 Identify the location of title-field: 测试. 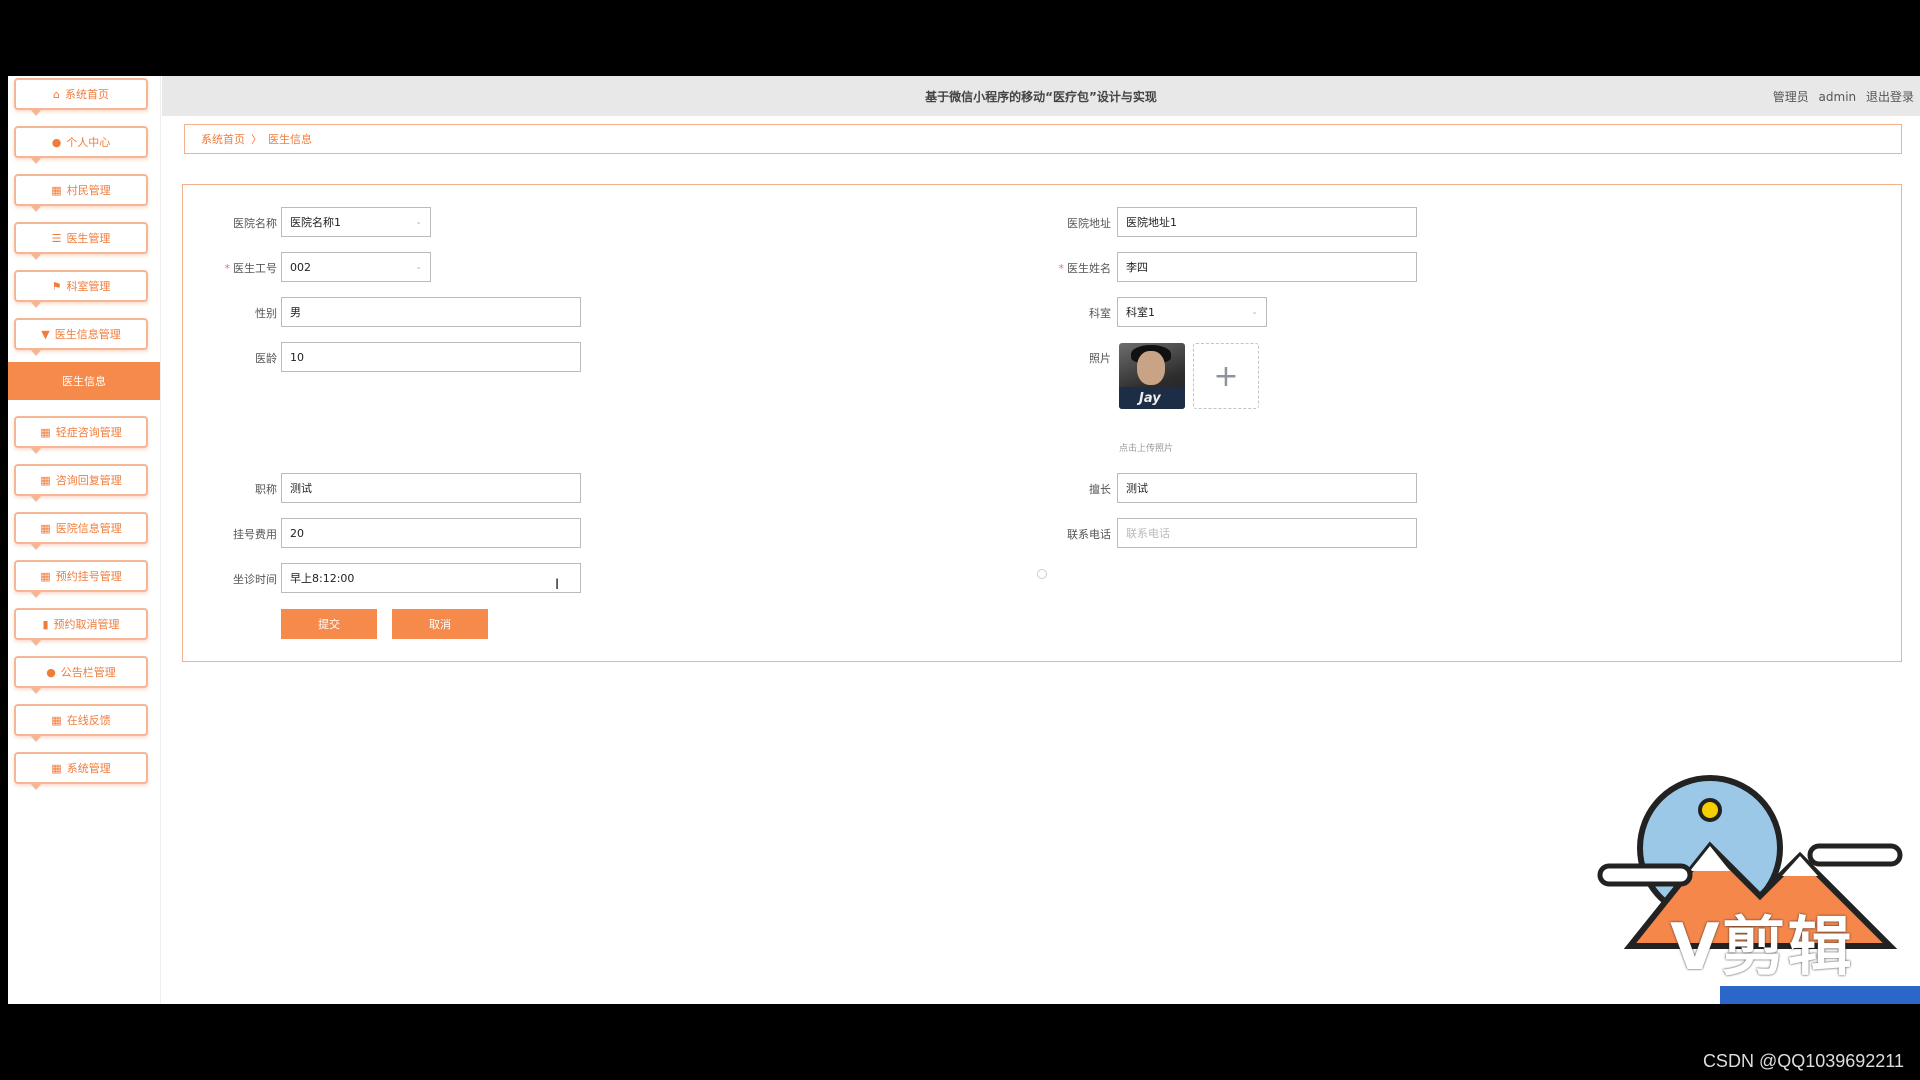
(431, 488).